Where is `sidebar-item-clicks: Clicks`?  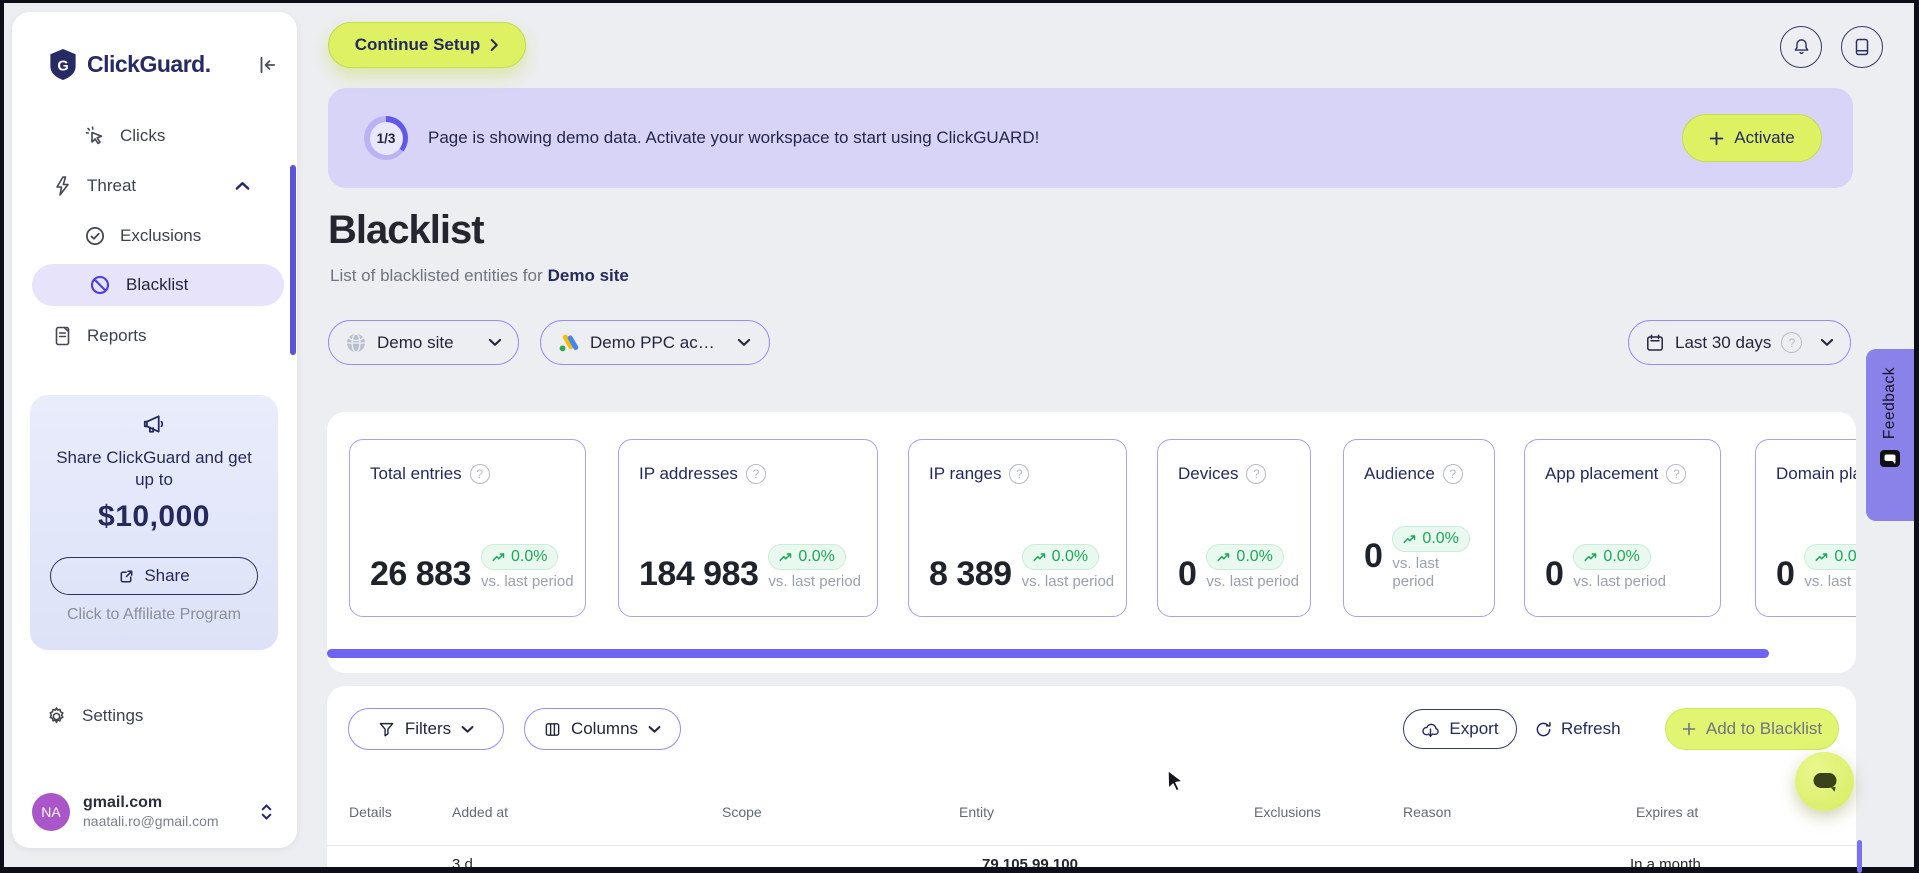
sidebar-item-clicks: Clicks is located at coordinates (191, 136).